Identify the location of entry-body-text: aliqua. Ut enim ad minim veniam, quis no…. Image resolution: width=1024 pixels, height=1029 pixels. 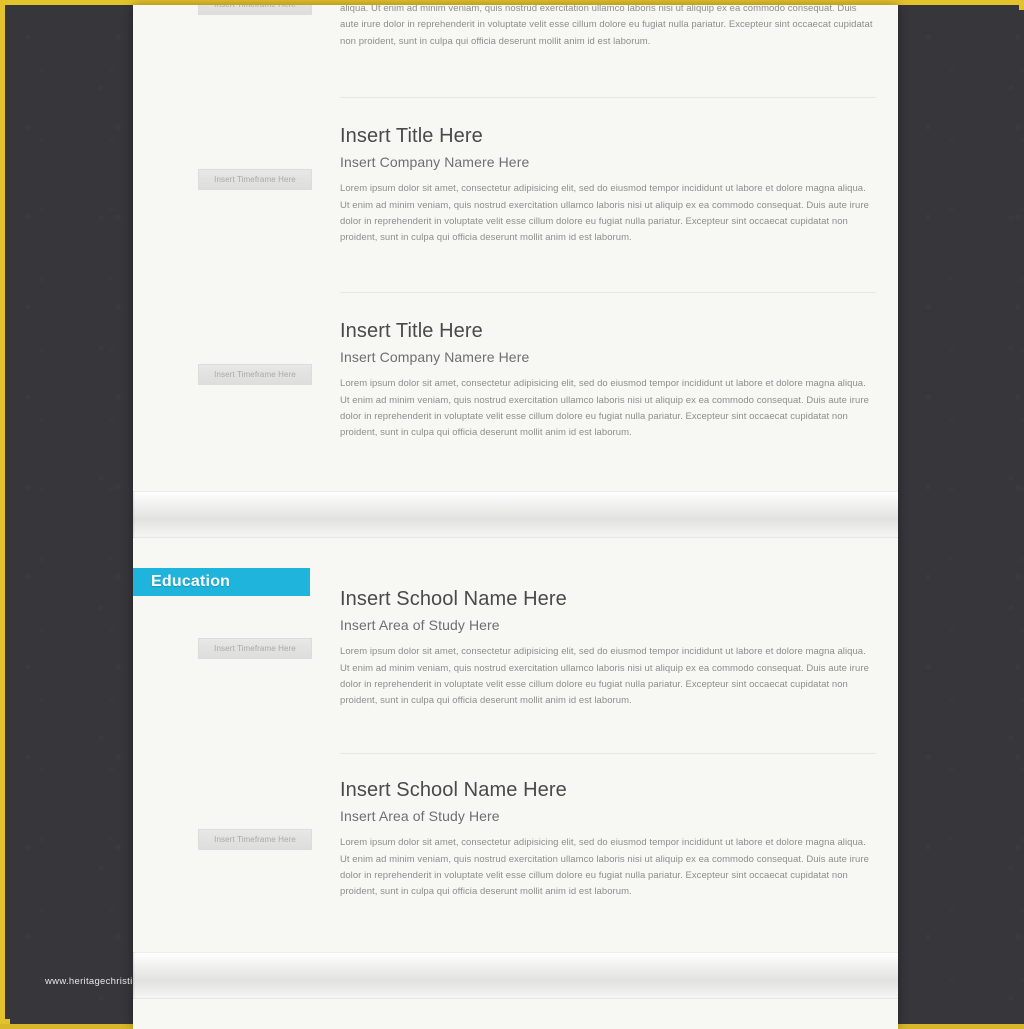
(606, 26).